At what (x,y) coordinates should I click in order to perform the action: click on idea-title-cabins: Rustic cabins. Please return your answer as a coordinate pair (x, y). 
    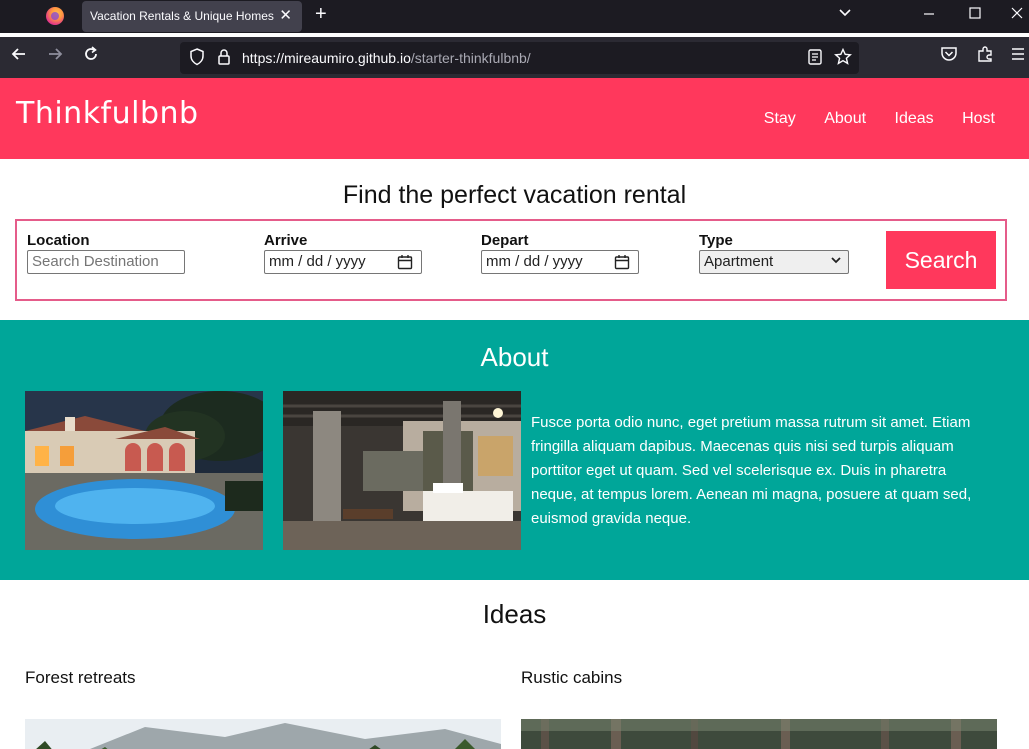
    Looking at the image, I should click on (571, 678).